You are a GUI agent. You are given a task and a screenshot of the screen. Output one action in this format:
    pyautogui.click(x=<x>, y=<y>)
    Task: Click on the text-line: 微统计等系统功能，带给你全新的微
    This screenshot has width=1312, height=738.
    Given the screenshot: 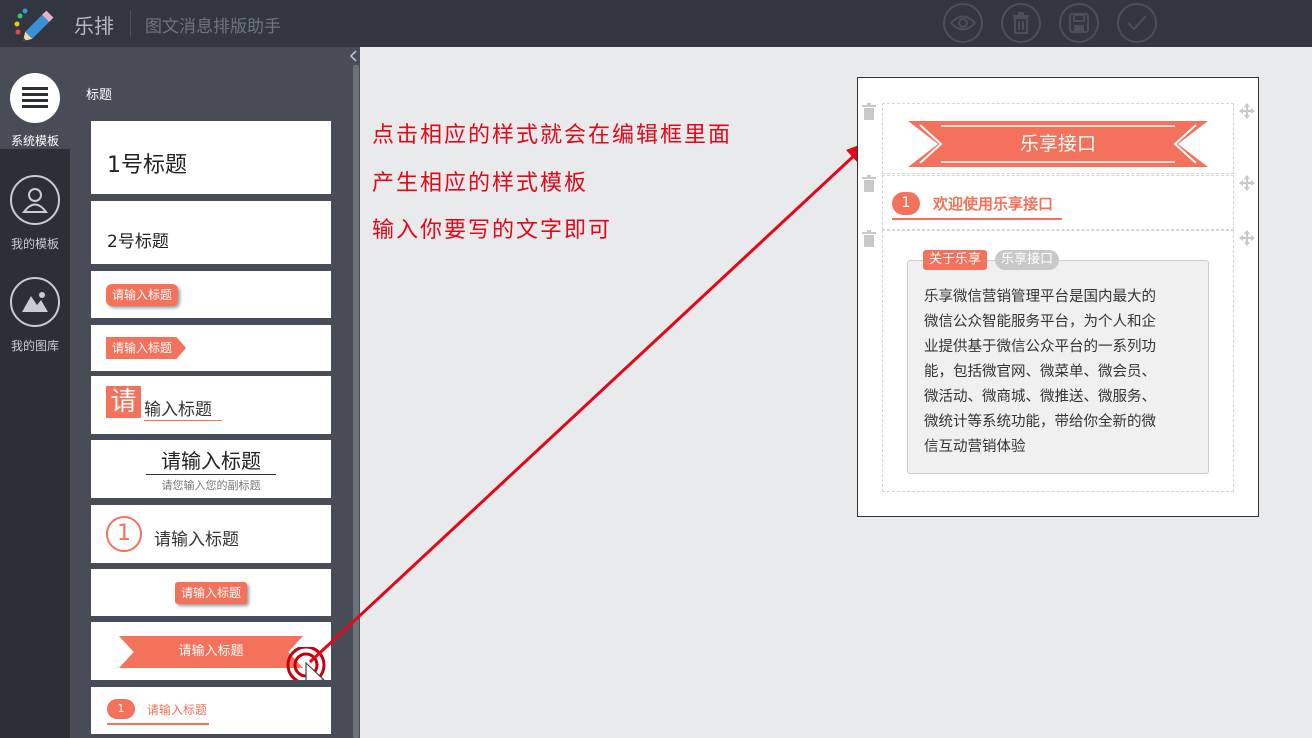 What is the action you would take?
    pyautogui.click(x=1040, y=422)
    